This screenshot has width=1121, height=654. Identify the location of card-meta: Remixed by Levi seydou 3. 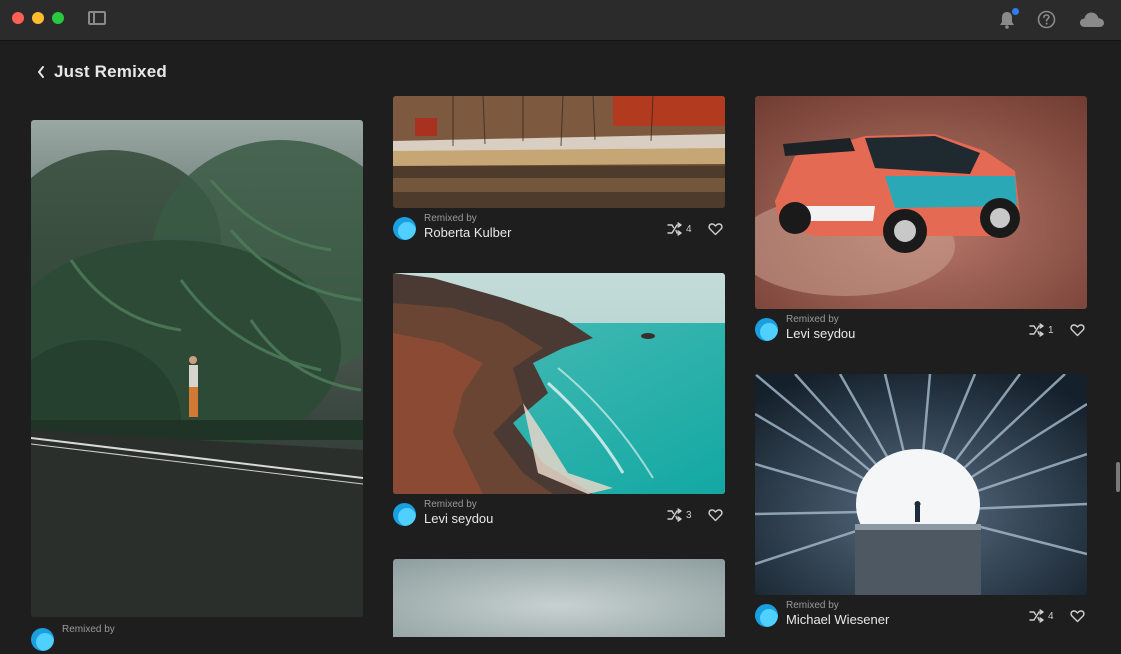
(559, 514).